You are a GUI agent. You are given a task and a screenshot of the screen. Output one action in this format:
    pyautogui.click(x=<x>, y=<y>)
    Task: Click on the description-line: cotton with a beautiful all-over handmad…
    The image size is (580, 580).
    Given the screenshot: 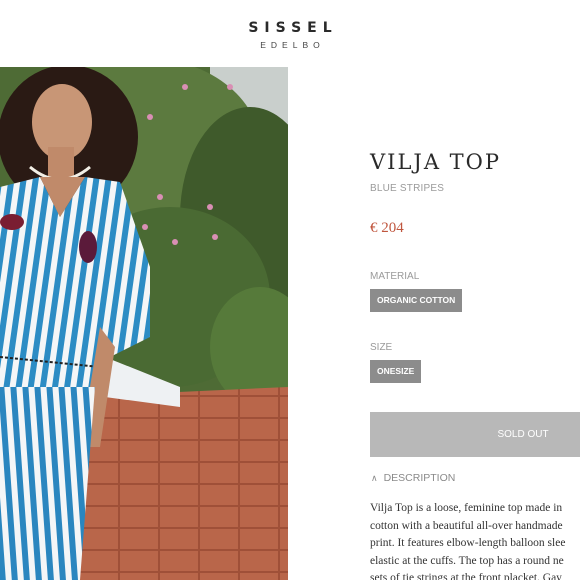 What is the action you would take?
    pyautogui.click(x=466, y=525)
    